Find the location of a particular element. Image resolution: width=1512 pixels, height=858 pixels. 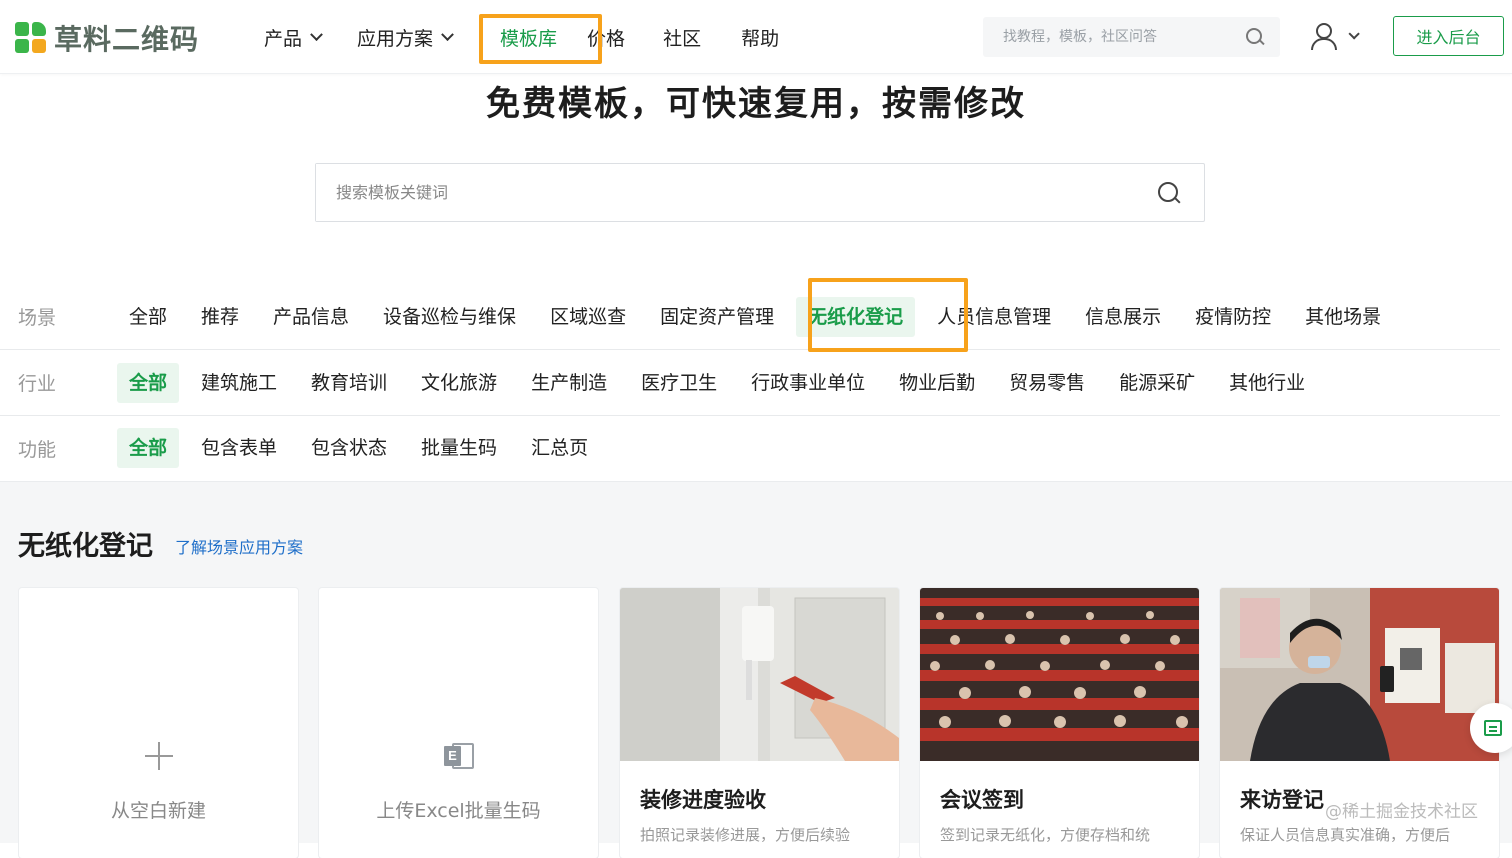

create-blank-card: 从空白新建 is located at coordinates (158, 723).